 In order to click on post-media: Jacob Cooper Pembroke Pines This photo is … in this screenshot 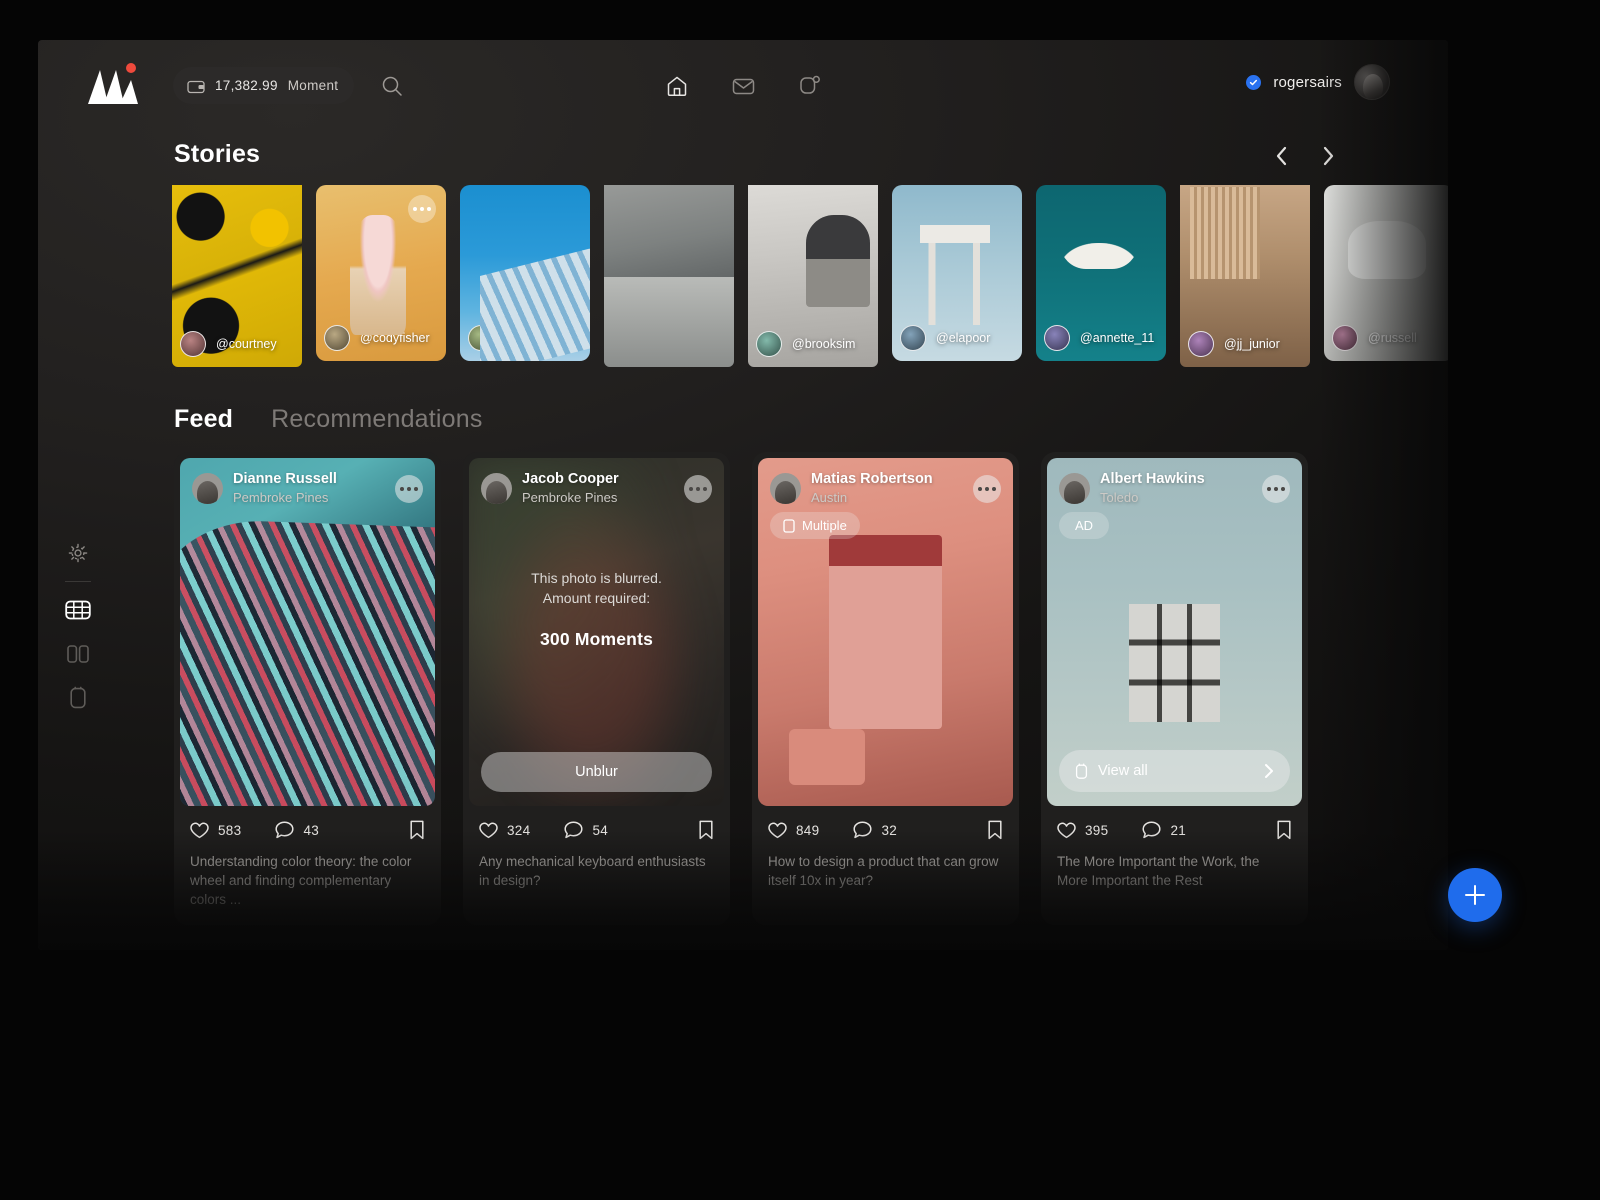, I will do `click(596, 632)`.